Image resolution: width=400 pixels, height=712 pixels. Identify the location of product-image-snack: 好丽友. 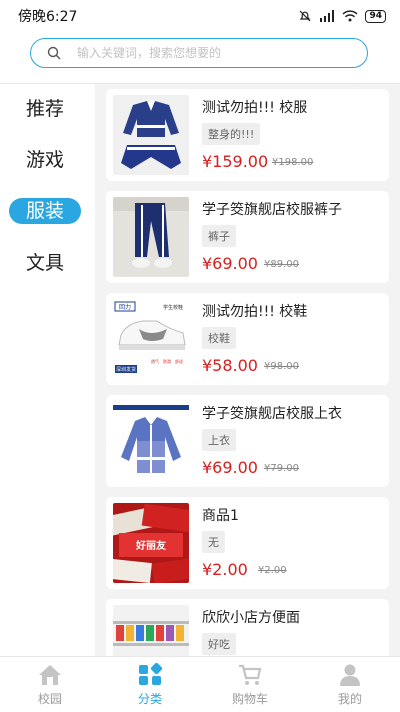
(151, 543).